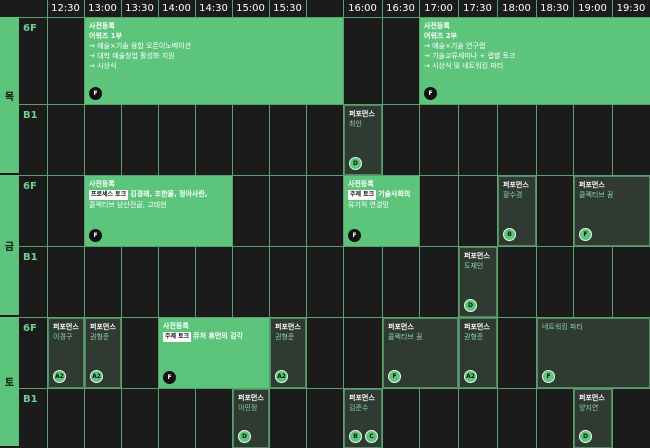 Image resolution: width=650 pixels, height=448 pixels. I want to click on time-header: 18:30, so click(554, 8).